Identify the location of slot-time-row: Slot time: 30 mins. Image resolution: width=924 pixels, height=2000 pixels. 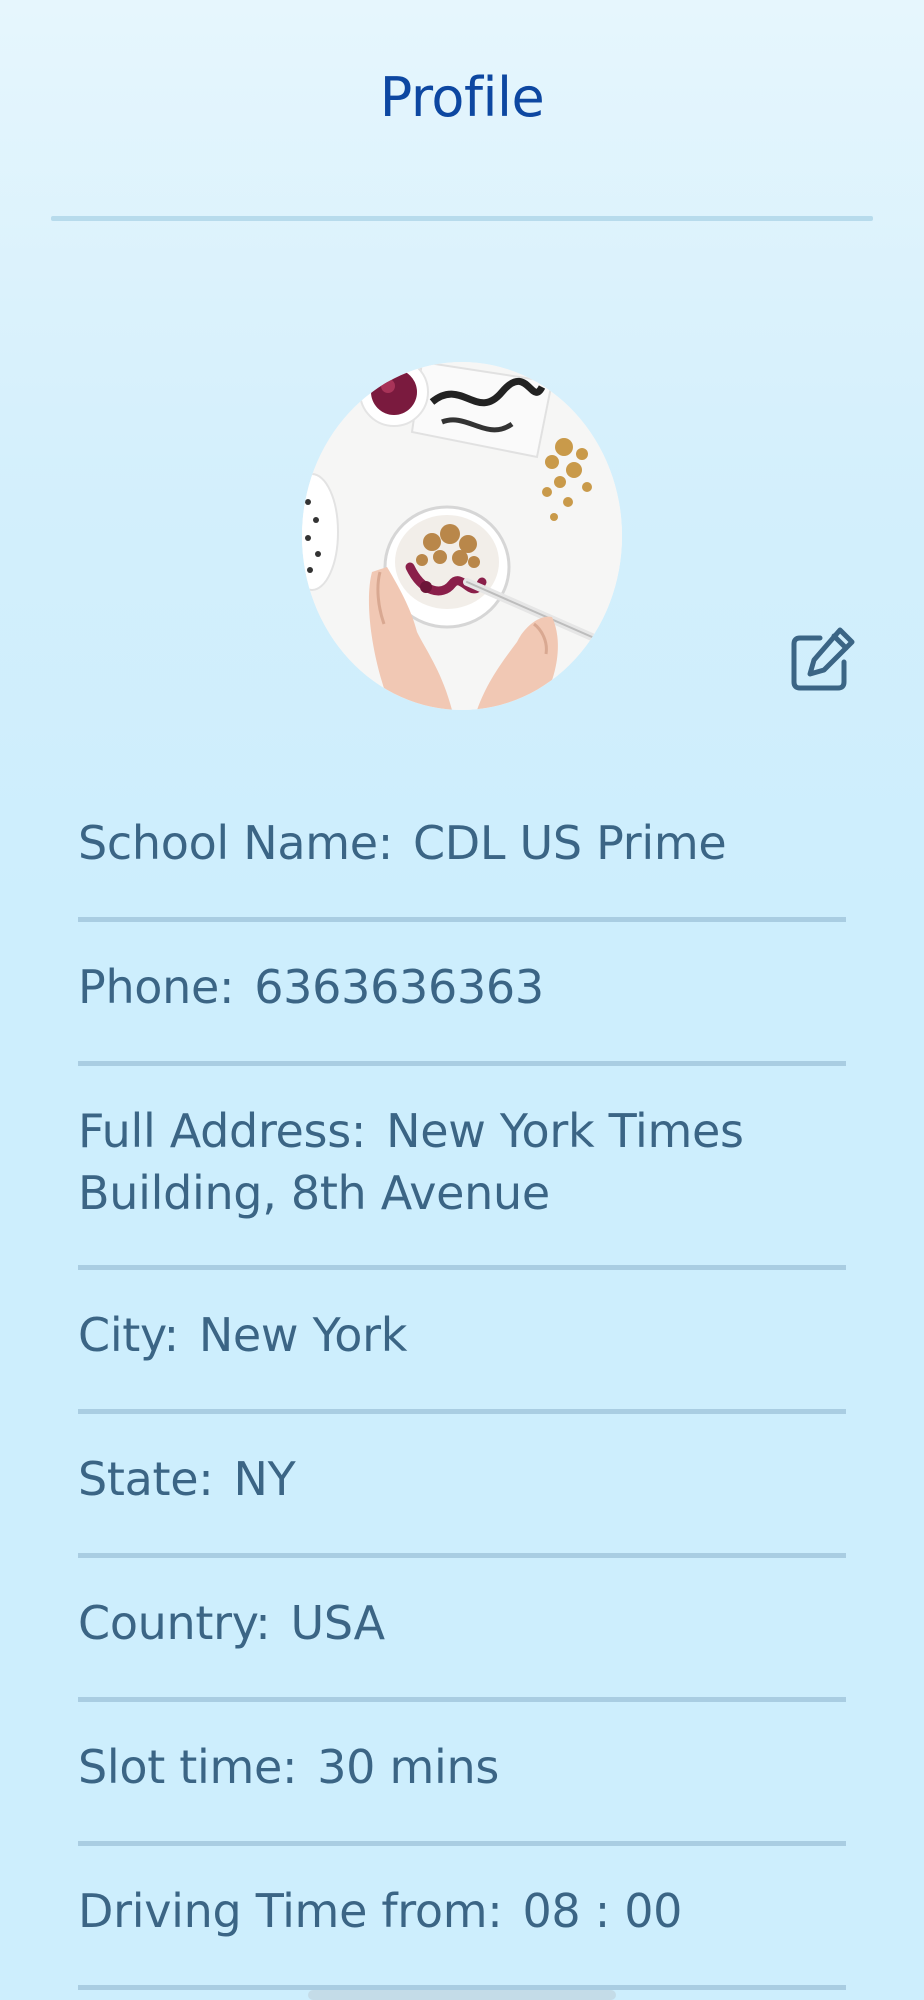
(462, 1774).